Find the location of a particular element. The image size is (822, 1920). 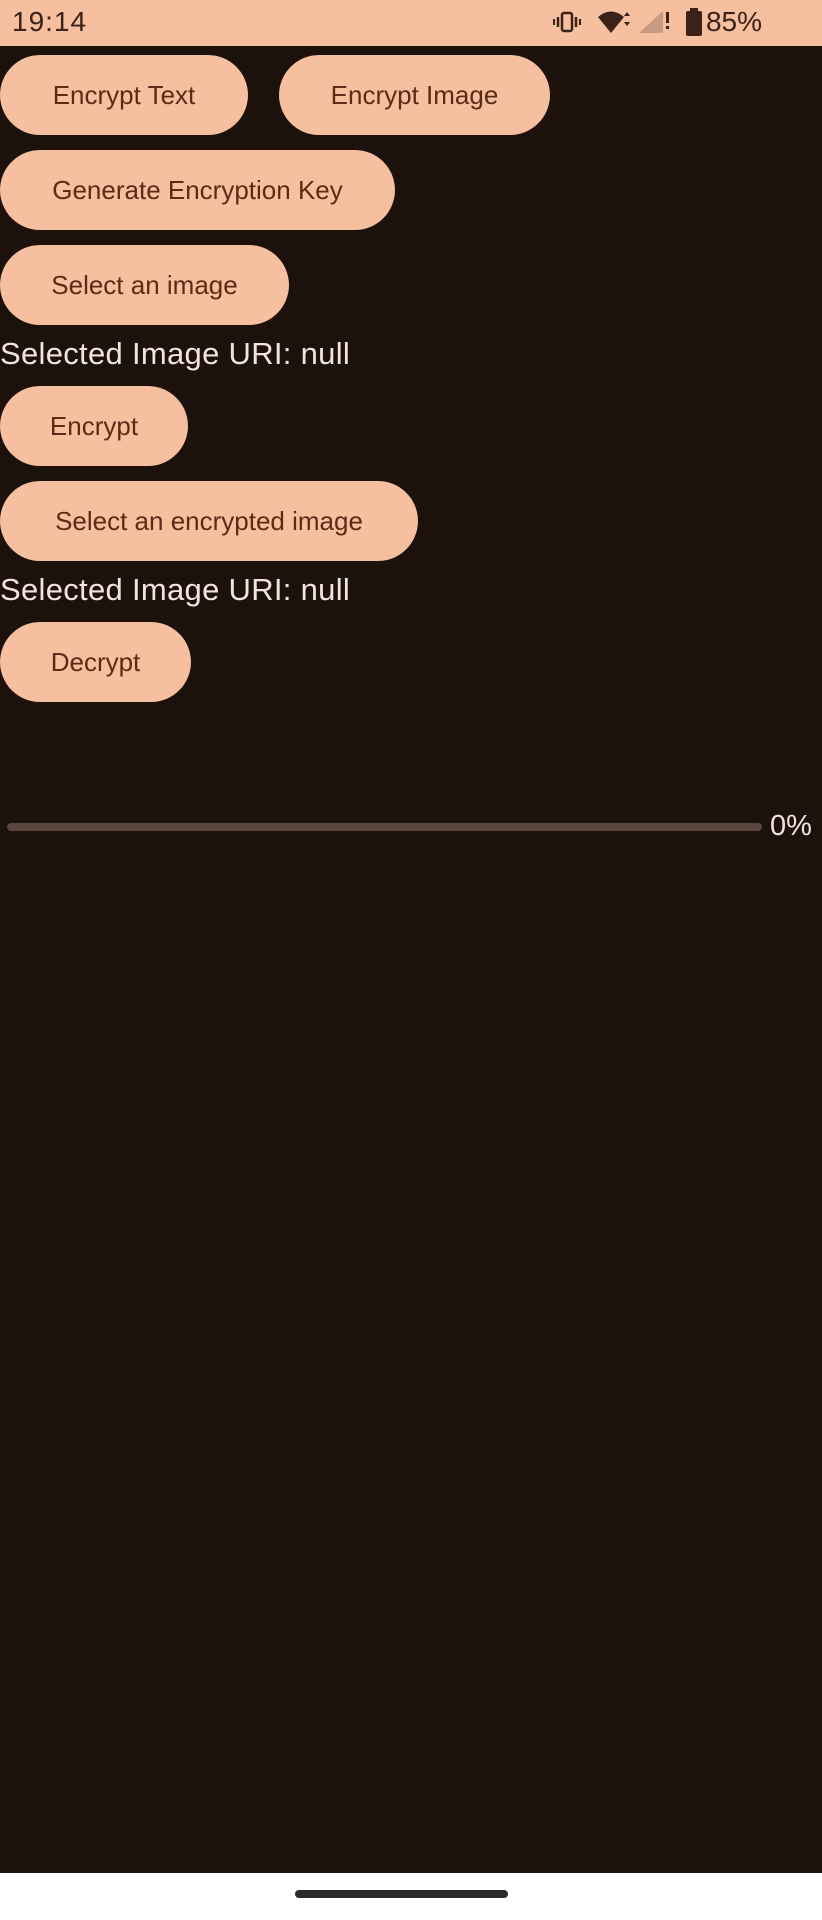

encrypt-text-button: Encrypt Text is located at coordinates (124, 95).